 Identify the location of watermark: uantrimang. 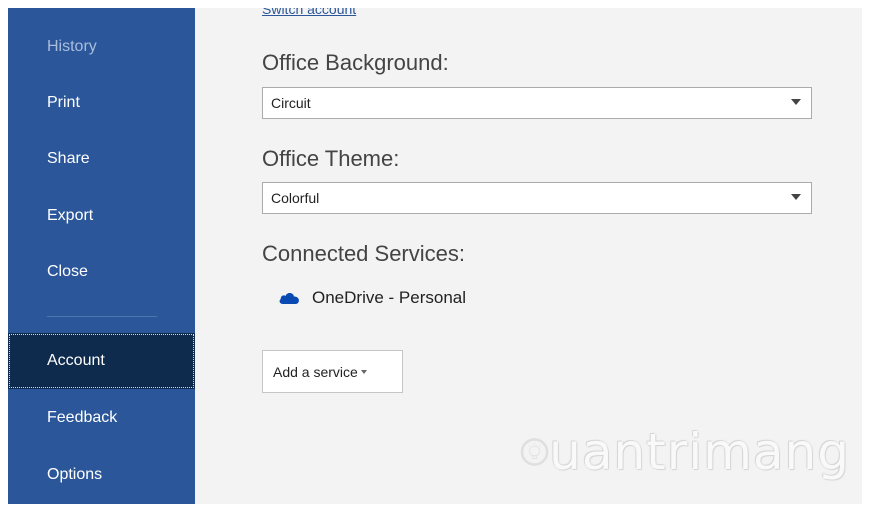
(685, 452).